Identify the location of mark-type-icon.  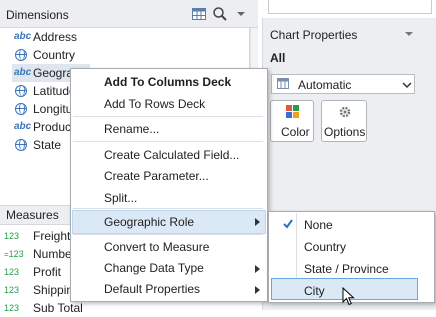
(283, 83).